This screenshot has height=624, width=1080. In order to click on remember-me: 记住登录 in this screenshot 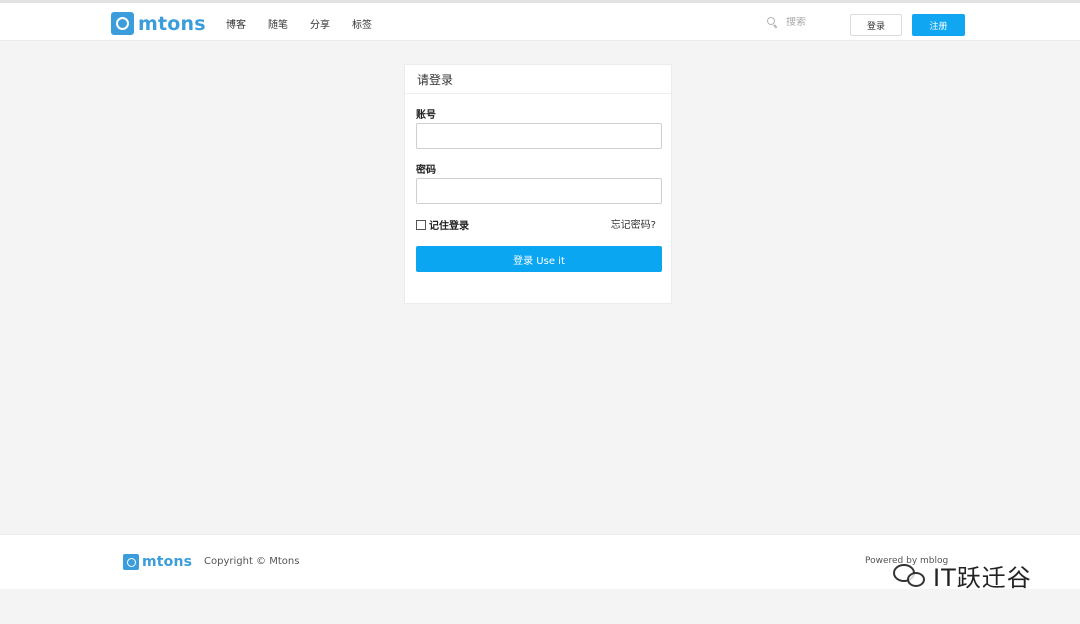, I will do `click(442, 224)`.